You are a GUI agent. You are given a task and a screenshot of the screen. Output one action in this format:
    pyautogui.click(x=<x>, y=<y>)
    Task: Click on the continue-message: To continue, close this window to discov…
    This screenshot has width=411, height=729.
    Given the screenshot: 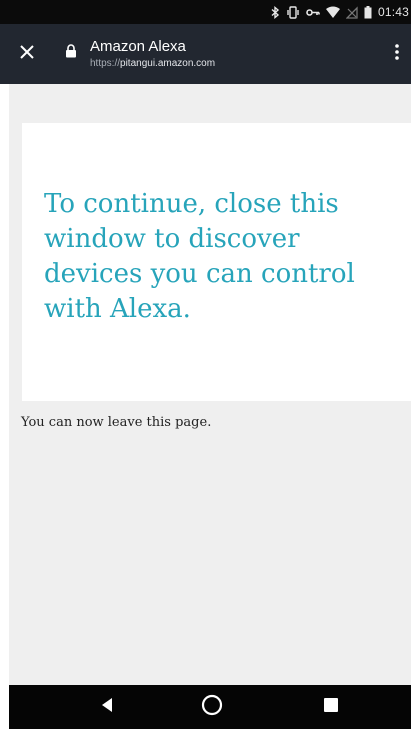 What is the action you would take?
    pyautogui.click(x=199, y=256)
    